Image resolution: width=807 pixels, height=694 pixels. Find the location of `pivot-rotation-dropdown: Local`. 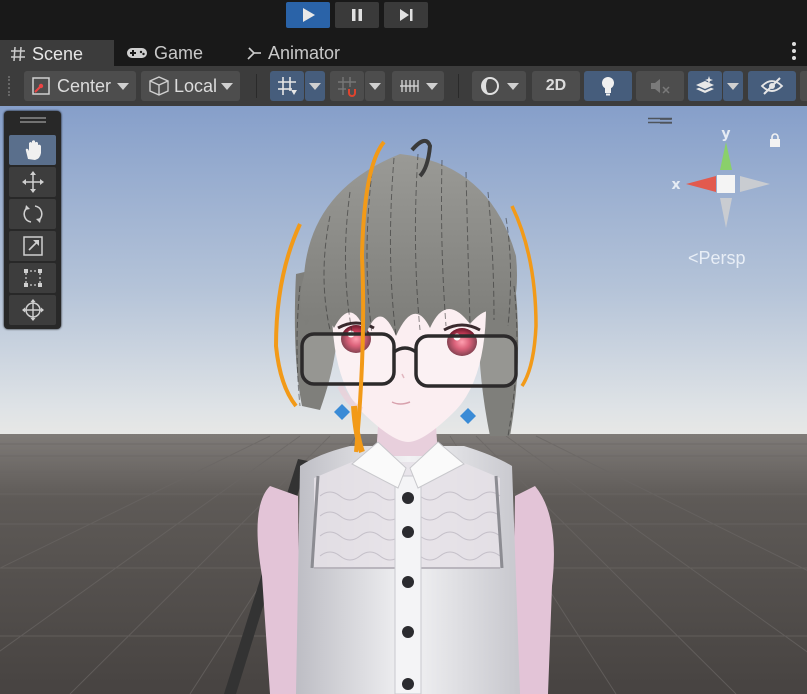

pivot-rotation-dropdown: Local is located at coordinates (190, 86).